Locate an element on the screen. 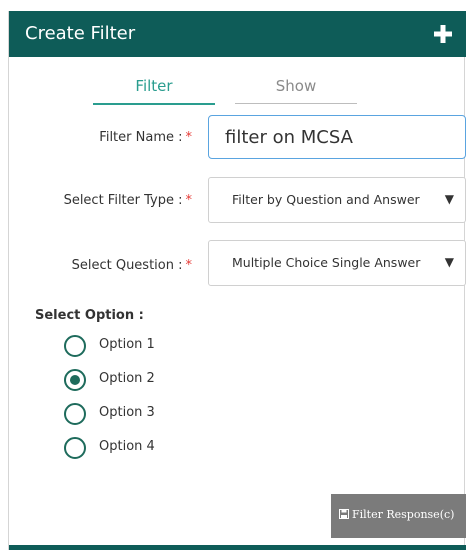 The height and width of the screenshot is (550, 466). select-option-title: Select Option : is located at coordinates (89, 315).